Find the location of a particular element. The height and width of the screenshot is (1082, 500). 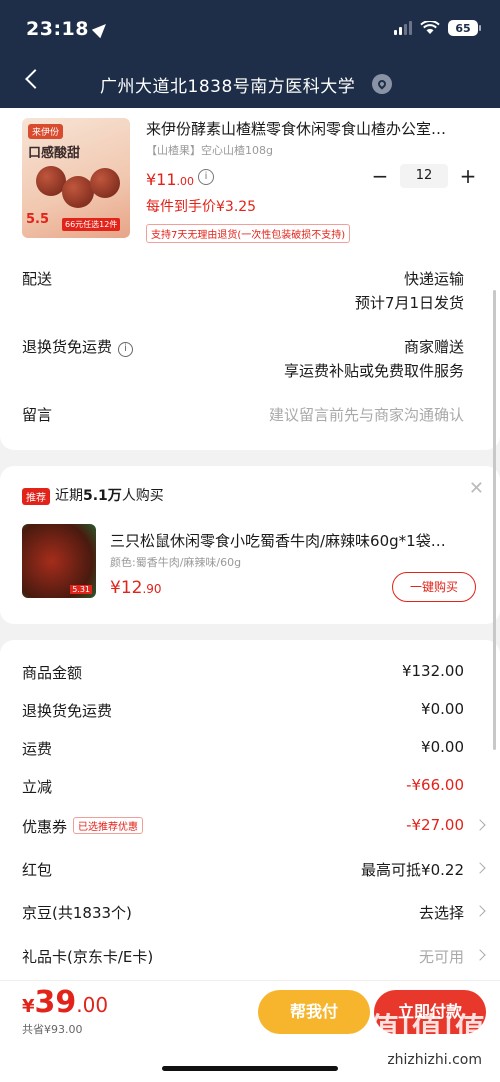

total-price: ¥39.00 is located at coordinates (65, 1002).